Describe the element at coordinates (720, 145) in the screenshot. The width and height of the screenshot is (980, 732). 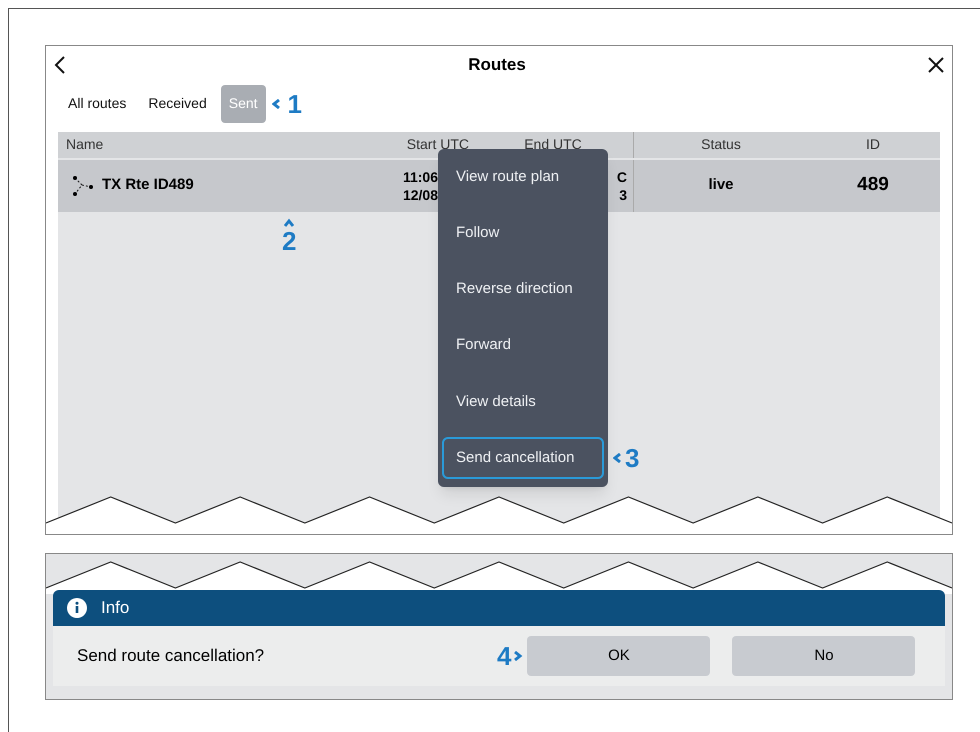
I see `column-header: Status` at that location.